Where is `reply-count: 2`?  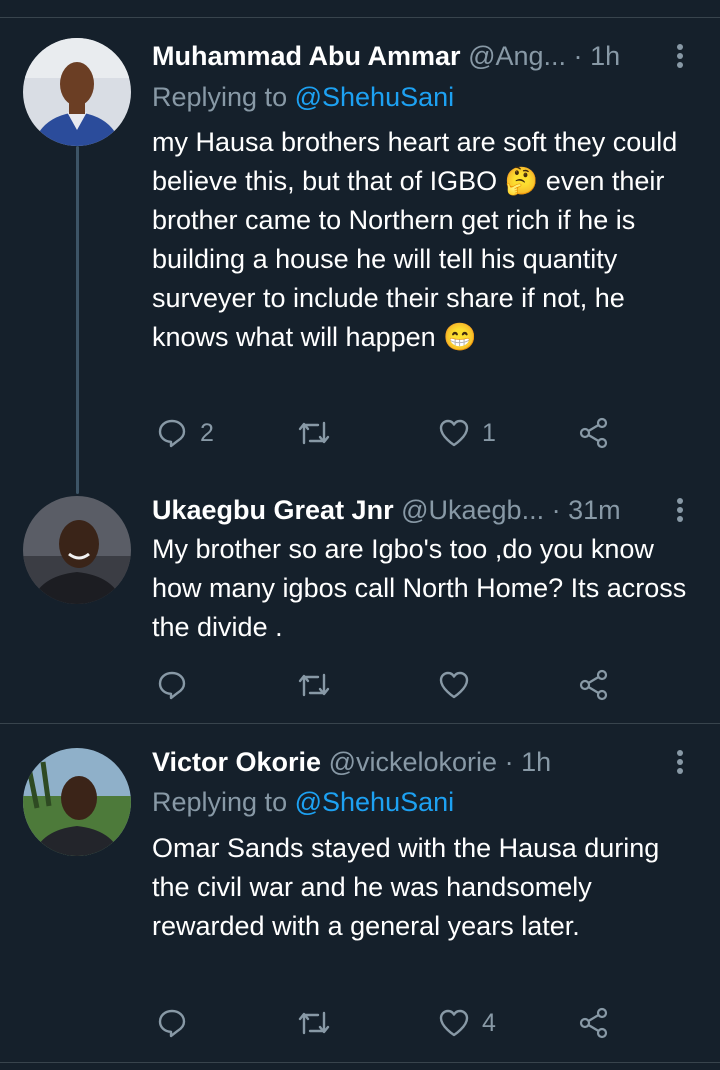 reply-count: 2 is located at coordinates (207, 432).